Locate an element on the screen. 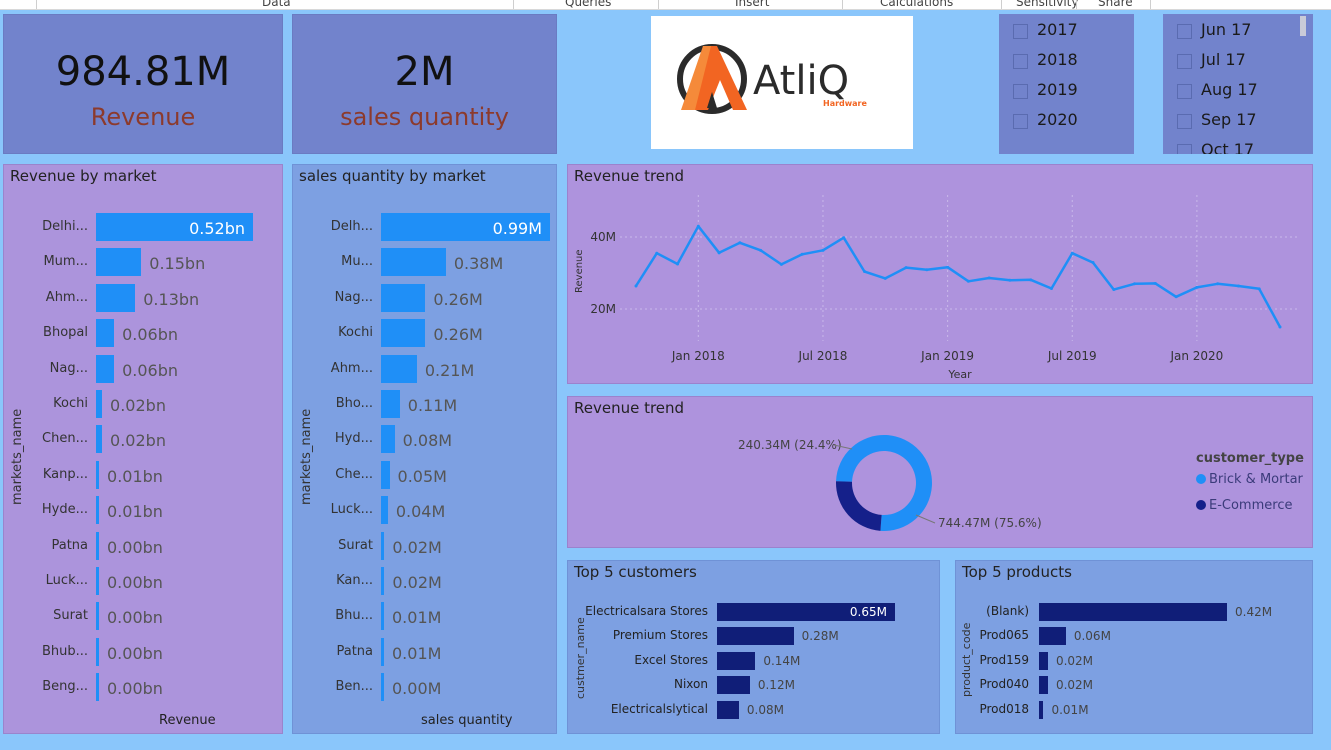 The width and height of the screenshot is (1331, 750). bar-row: Bhu... 0.01M is located at coordinates (424, 617).